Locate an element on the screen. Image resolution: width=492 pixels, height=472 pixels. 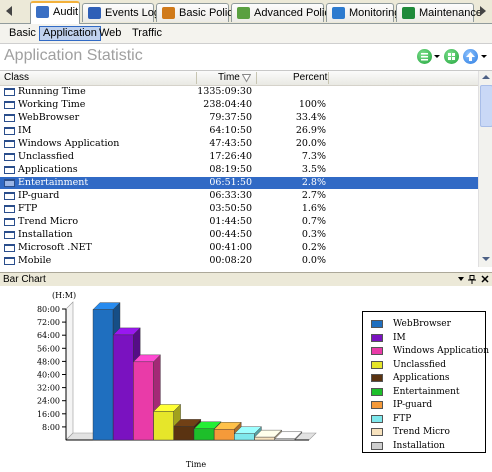
scroll-up-icon is located at coordinates (486, 77).